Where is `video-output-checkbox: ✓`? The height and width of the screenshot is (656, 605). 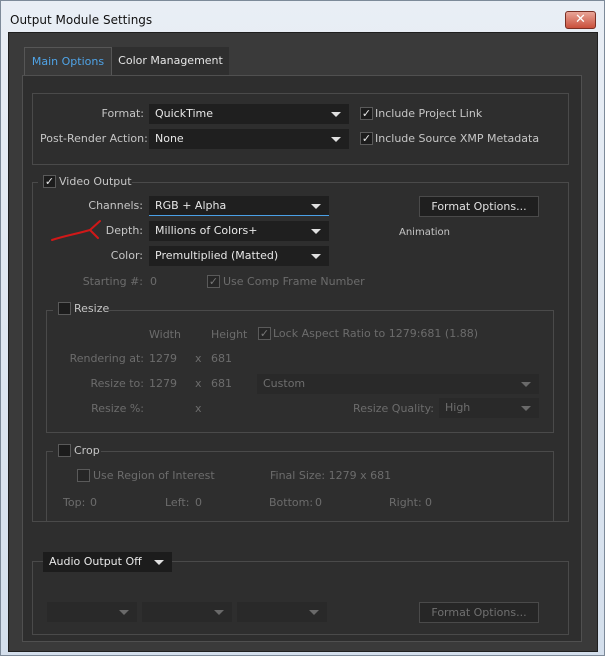
video-output-checkbox: ✓ is located at coordinates (49, 181).